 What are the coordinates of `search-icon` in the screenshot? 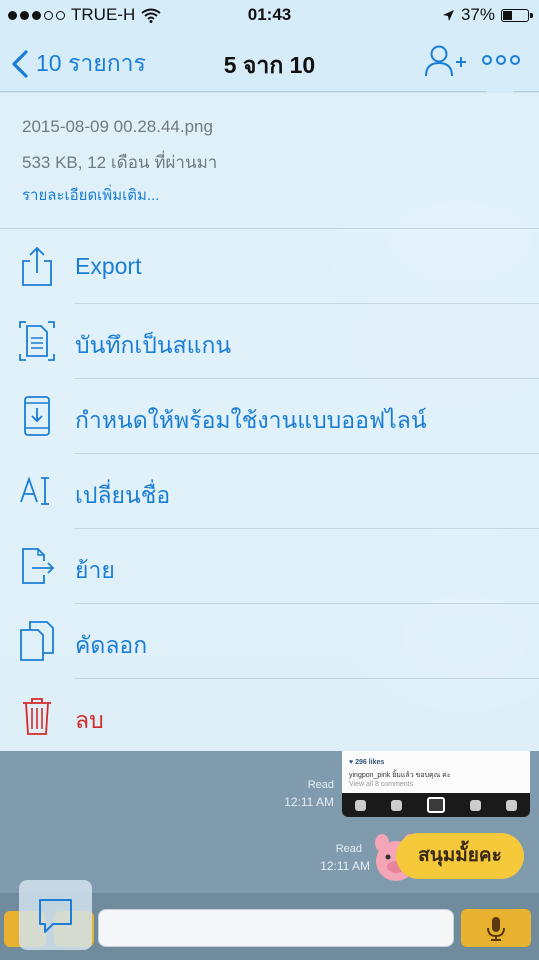 It's located at (396, 805).